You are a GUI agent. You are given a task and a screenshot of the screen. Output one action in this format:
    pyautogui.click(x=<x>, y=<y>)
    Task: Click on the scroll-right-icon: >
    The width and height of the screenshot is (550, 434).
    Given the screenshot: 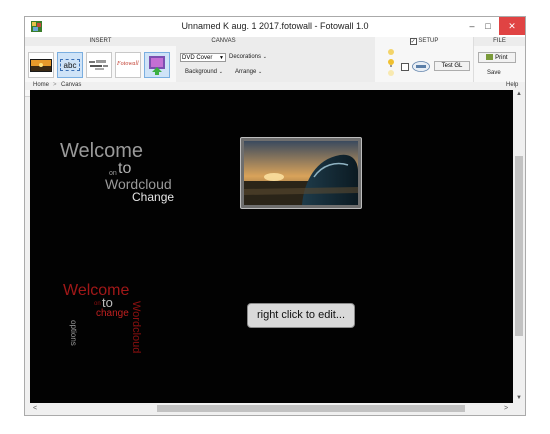 What is the action you would take?
    pyautogui.click(x=506, y=408)
    